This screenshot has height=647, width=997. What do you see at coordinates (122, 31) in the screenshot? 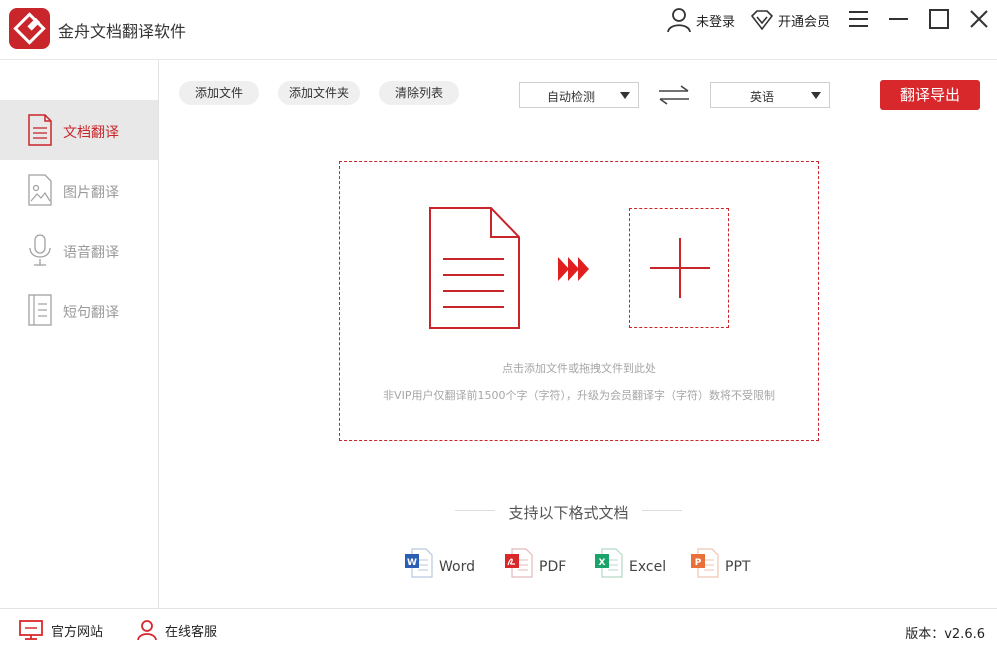
I see `app-title: 金舟文档翻译软件` at bounding box center [122, 31].